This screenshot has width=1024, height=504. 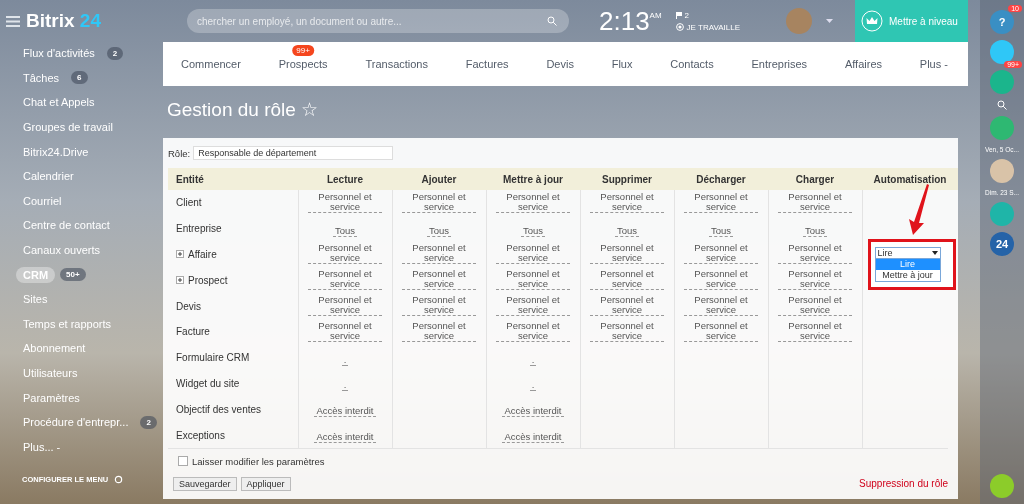 What do you see at coordinates (179, 153) in the screenshot?
I see `role-label: Rôle:` at bounding box center [179, 153].